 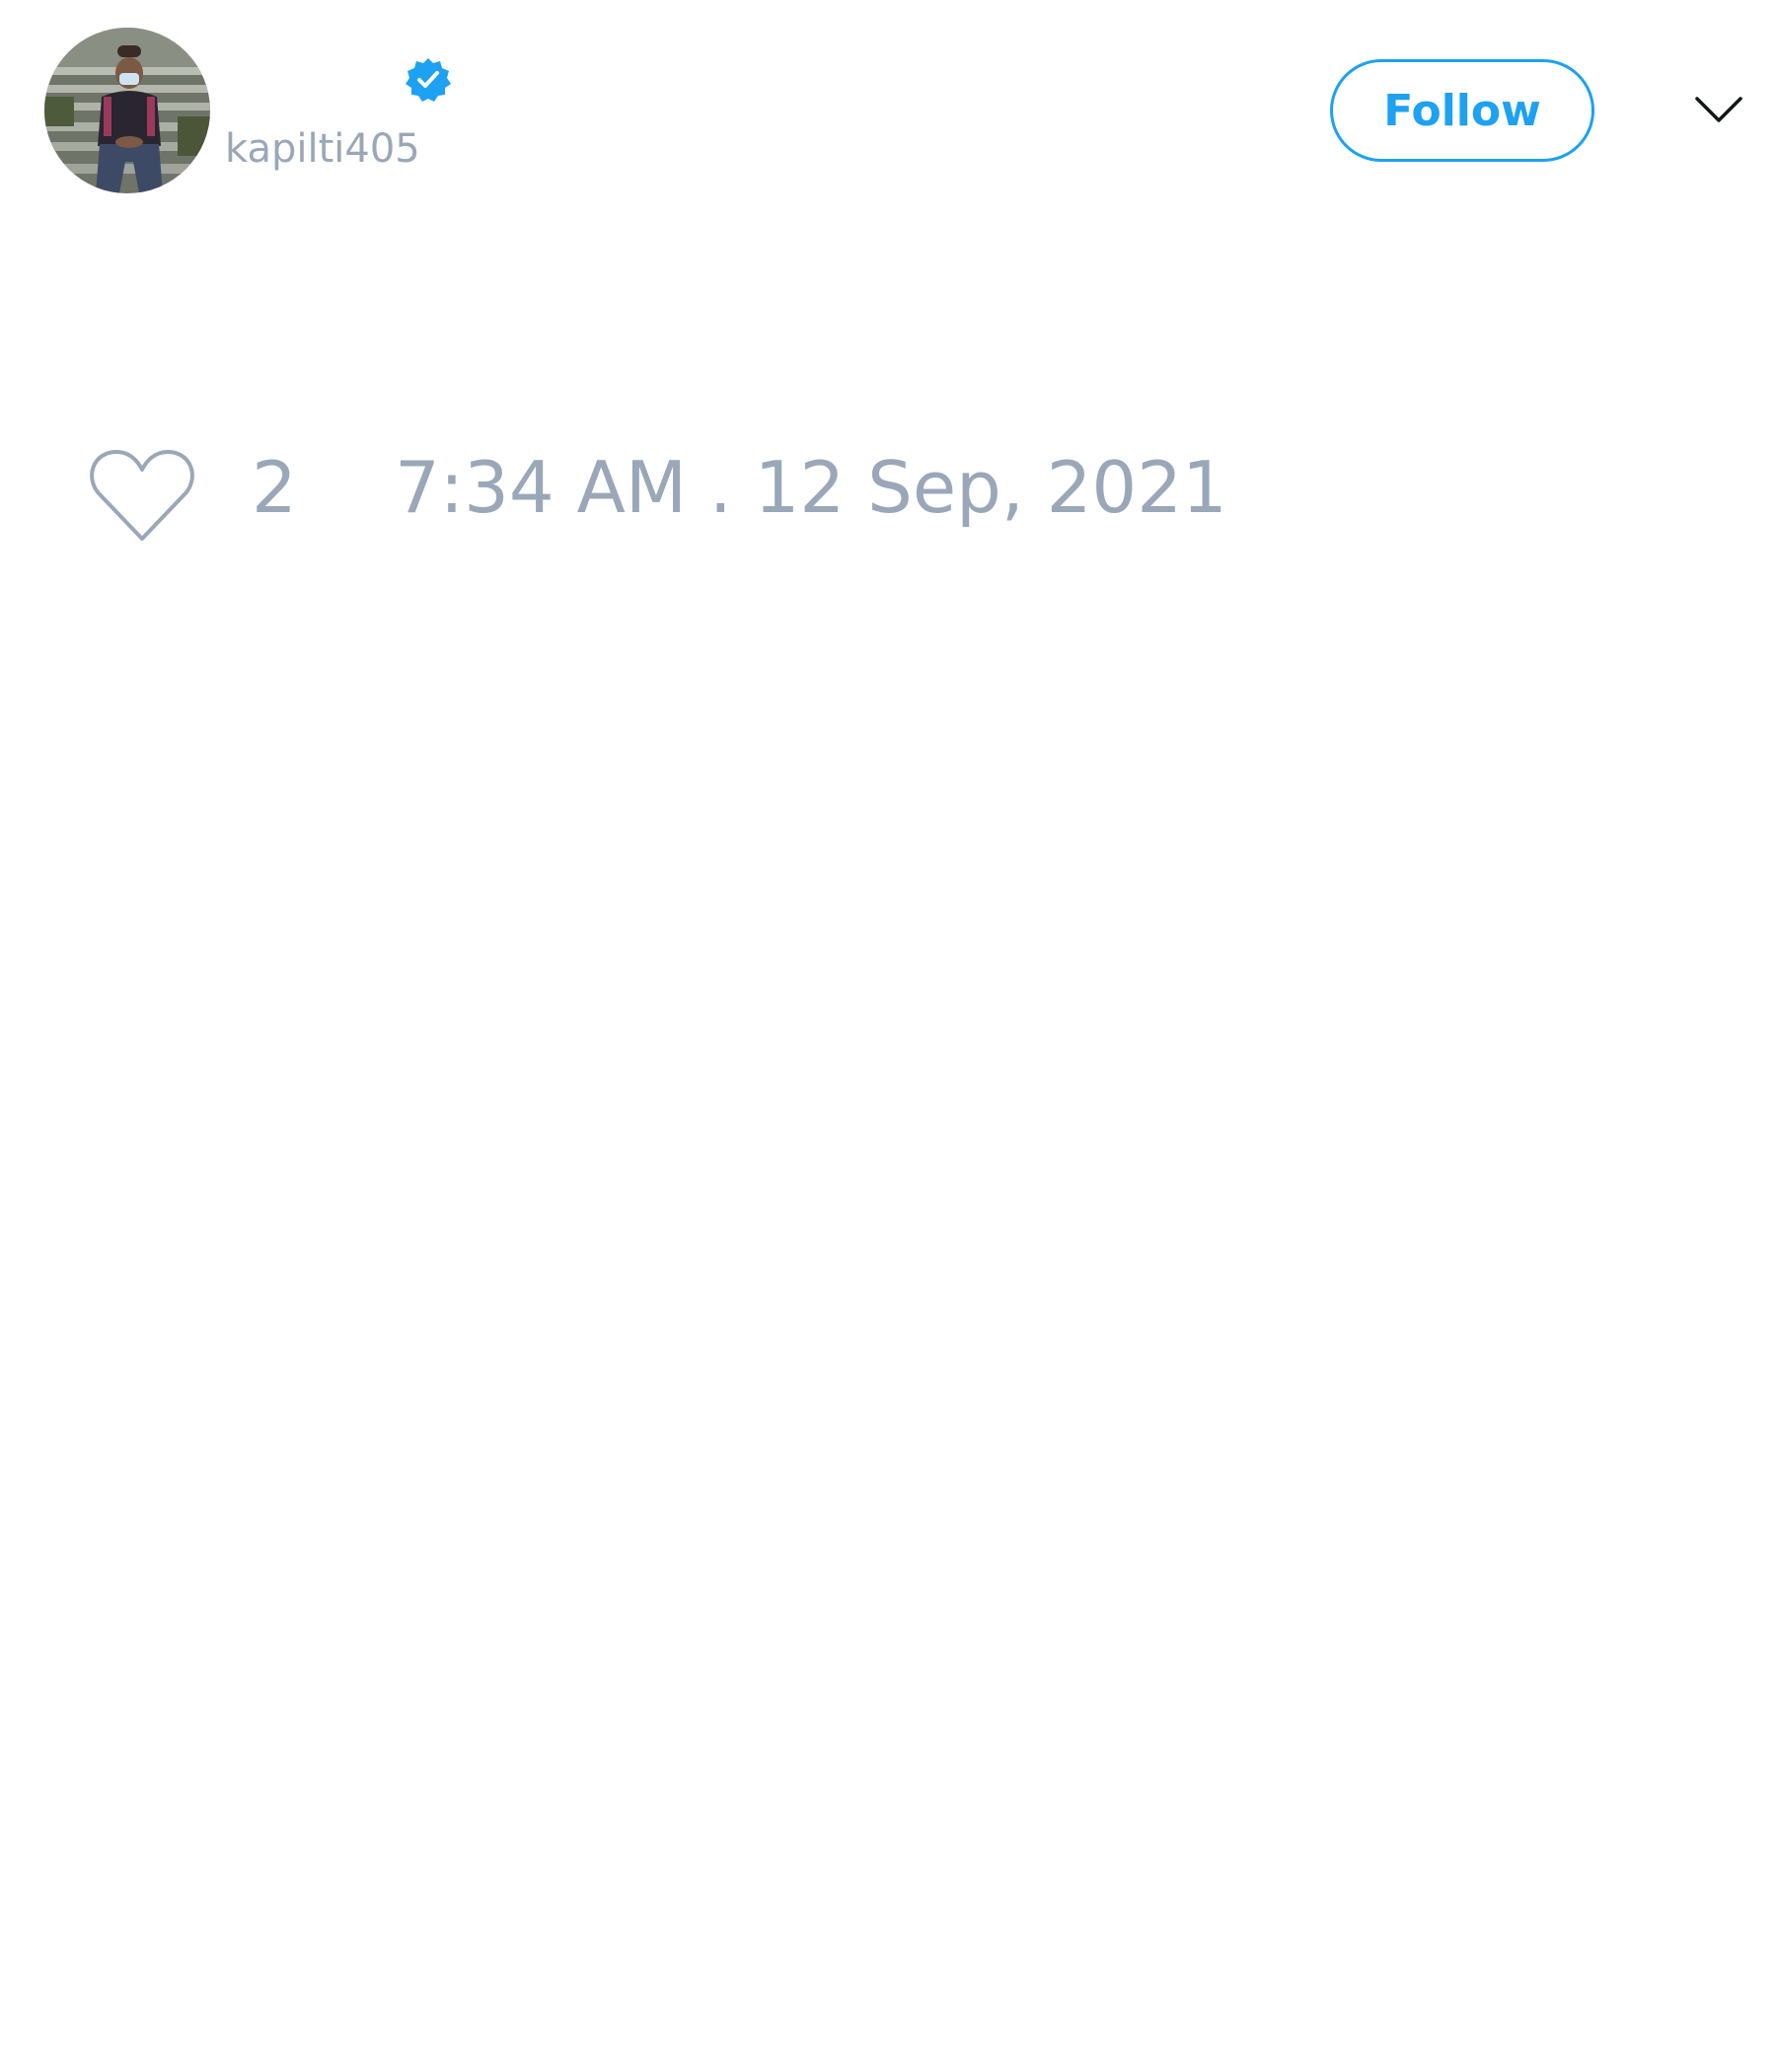 What do you see at coordinates (274, 488) in the screenshot?
I see `like-count: 2` at bounding box center [274, 488].